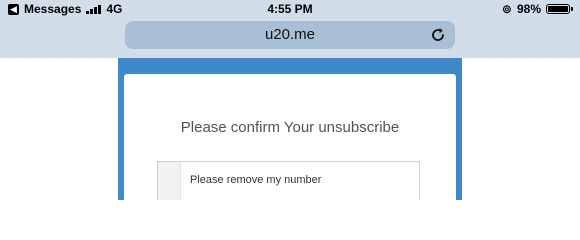  What do you see at coordinates (438, 35) in the screenshot?
I see `reload-icon` at bounding box center [438, 35].